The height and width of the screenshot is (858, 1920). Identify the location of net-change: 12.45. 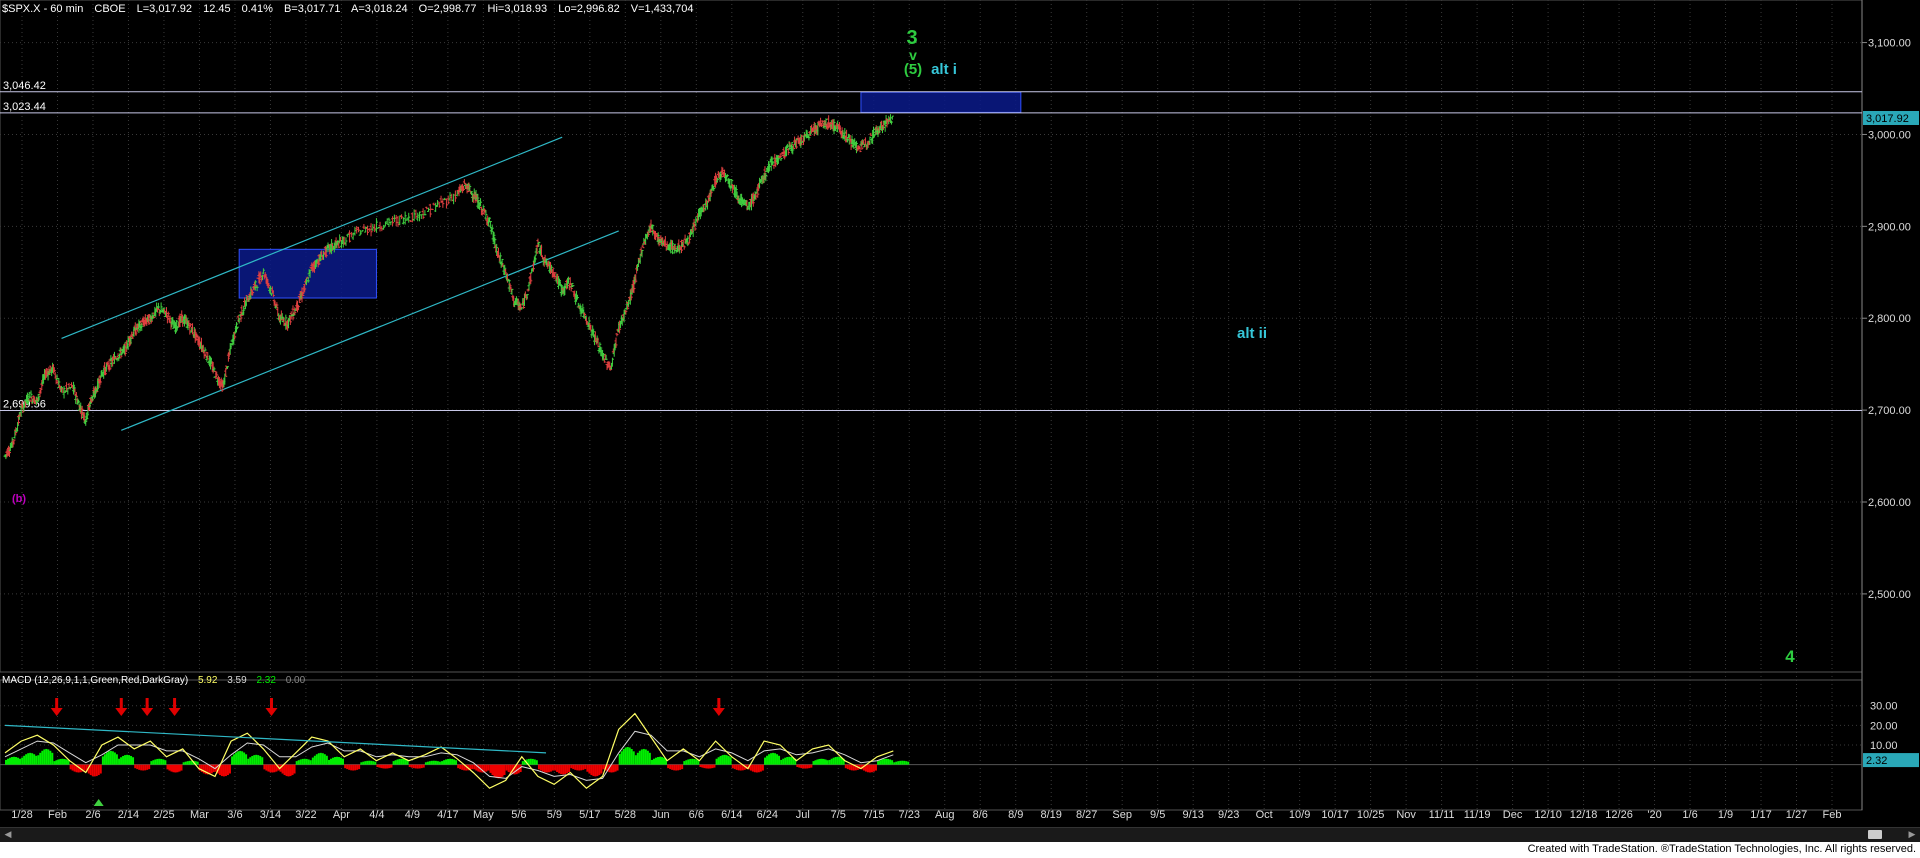
(217, 9).